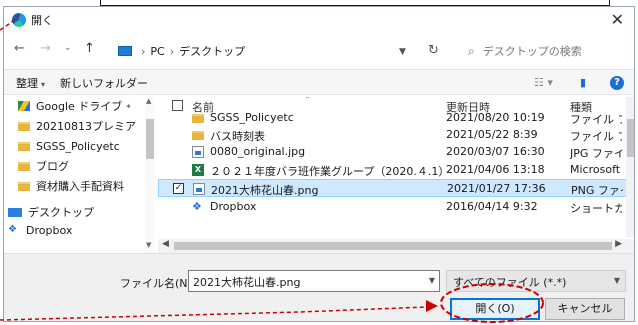 The width and height of the screenshot is (638, 325). Describe the element at coordinates (307, 100) in the screenshot. I see `sort-ascending-icon: ⌃` at that location.